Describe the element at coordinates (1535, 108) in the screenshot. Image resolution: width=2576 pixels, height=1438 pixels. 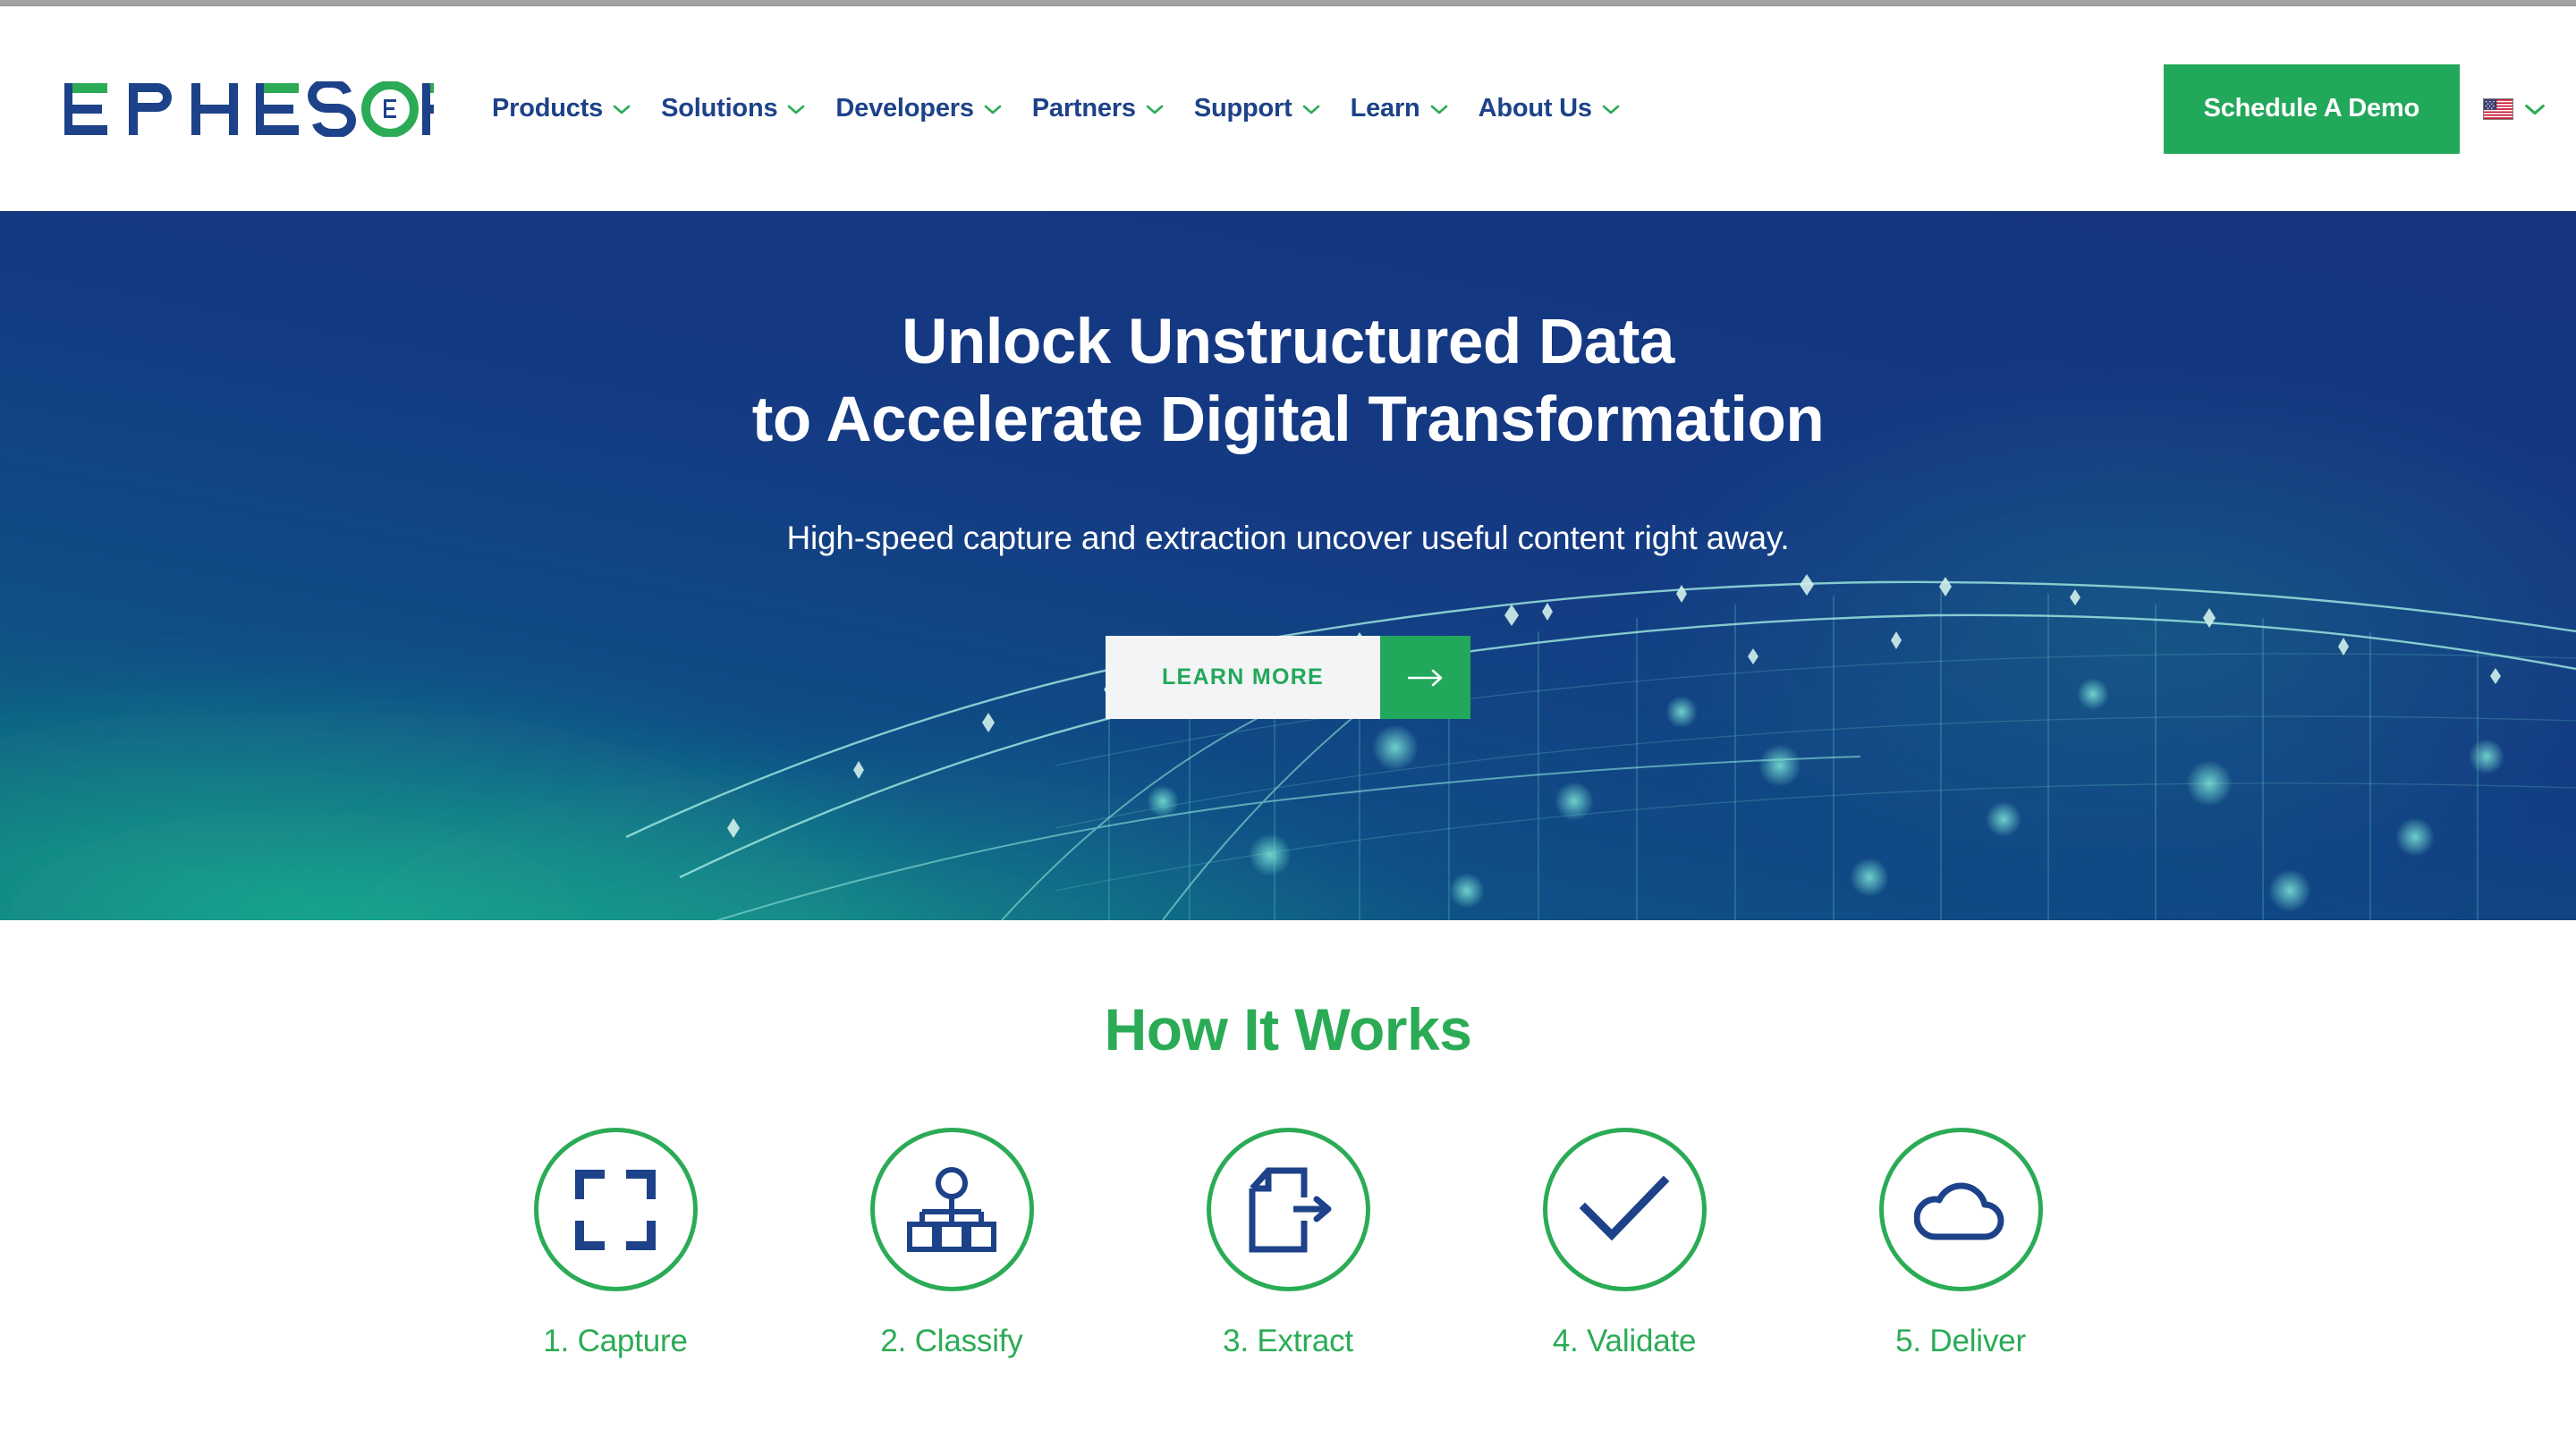
I see `nav-label: About Us` at that location.